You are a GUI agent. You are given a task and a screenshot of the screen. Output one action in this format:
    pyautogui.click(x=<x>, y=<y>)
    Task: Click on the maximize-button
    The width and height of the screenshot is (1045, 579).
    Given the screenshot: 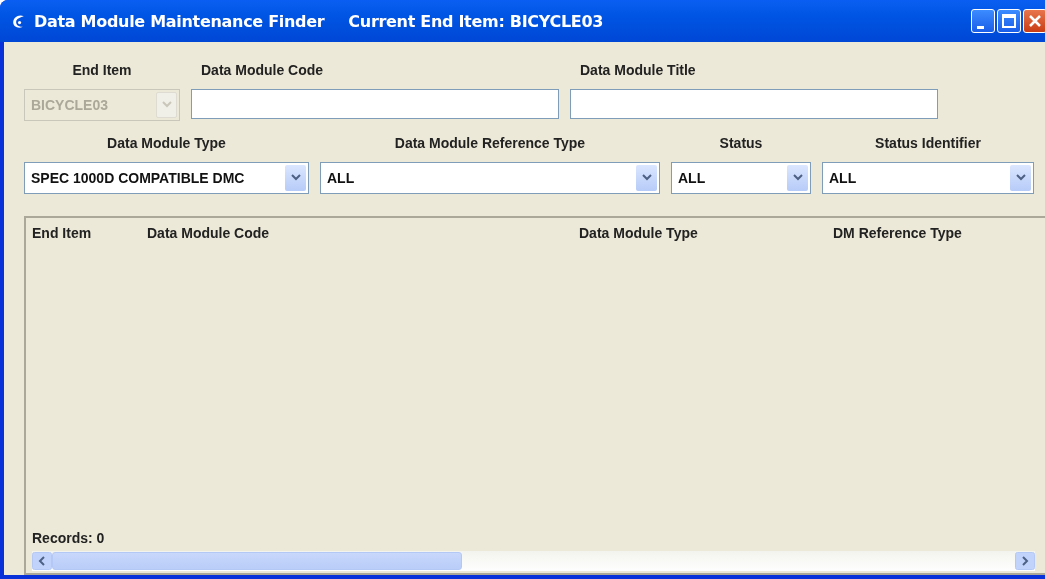 What is the action you would take?
    pyautogui.click(x=1009, y=21)
    